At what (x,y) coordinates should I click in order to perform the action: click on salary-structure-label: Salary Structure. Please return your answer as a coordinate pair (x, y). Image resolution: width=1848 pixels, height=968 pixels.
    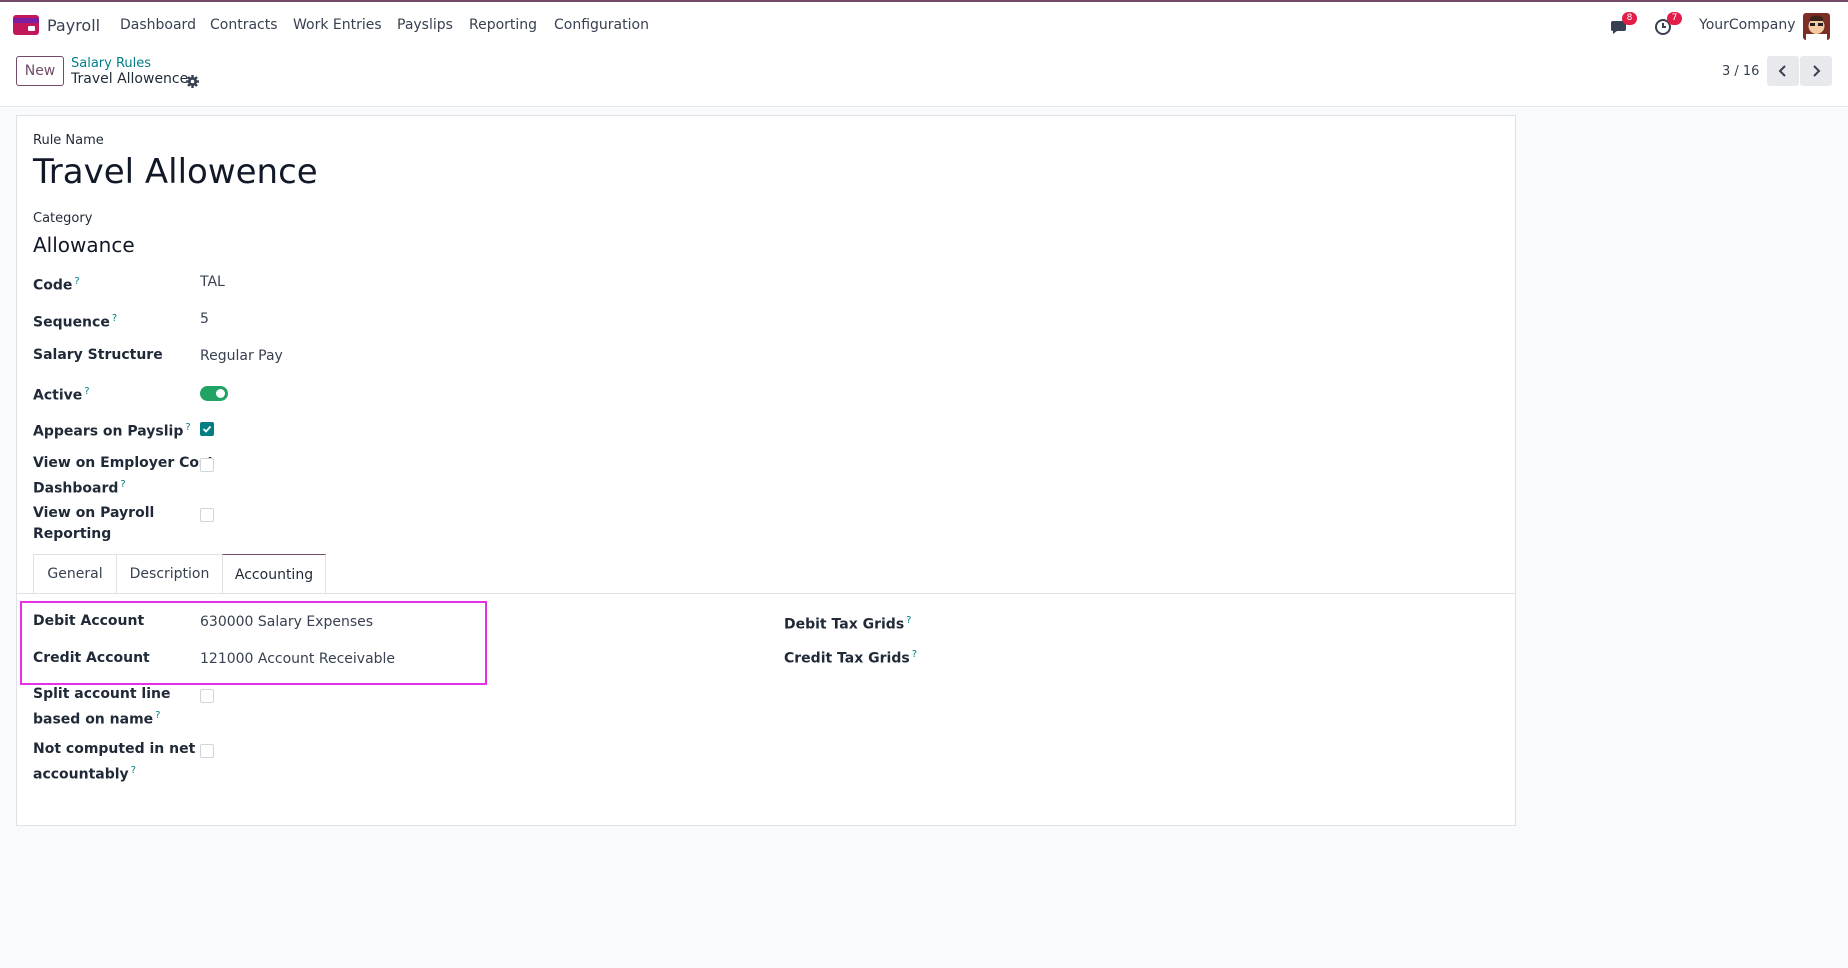
    Looking at the image, I should click on (98, 355).